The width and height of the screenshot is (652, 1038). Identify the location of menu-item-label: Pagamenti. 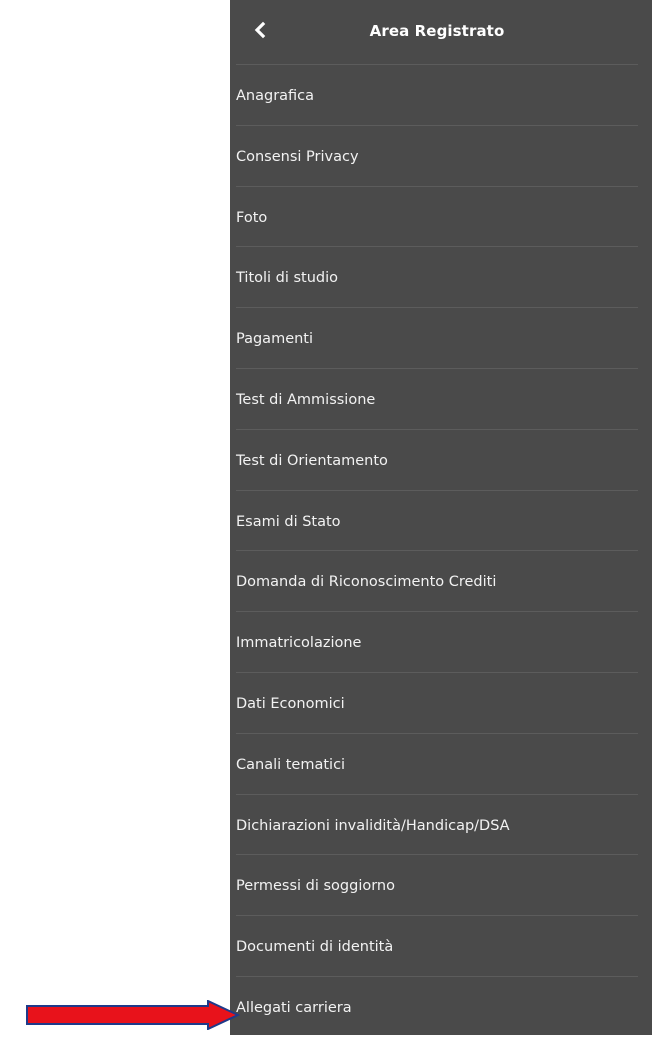
(275, 339).